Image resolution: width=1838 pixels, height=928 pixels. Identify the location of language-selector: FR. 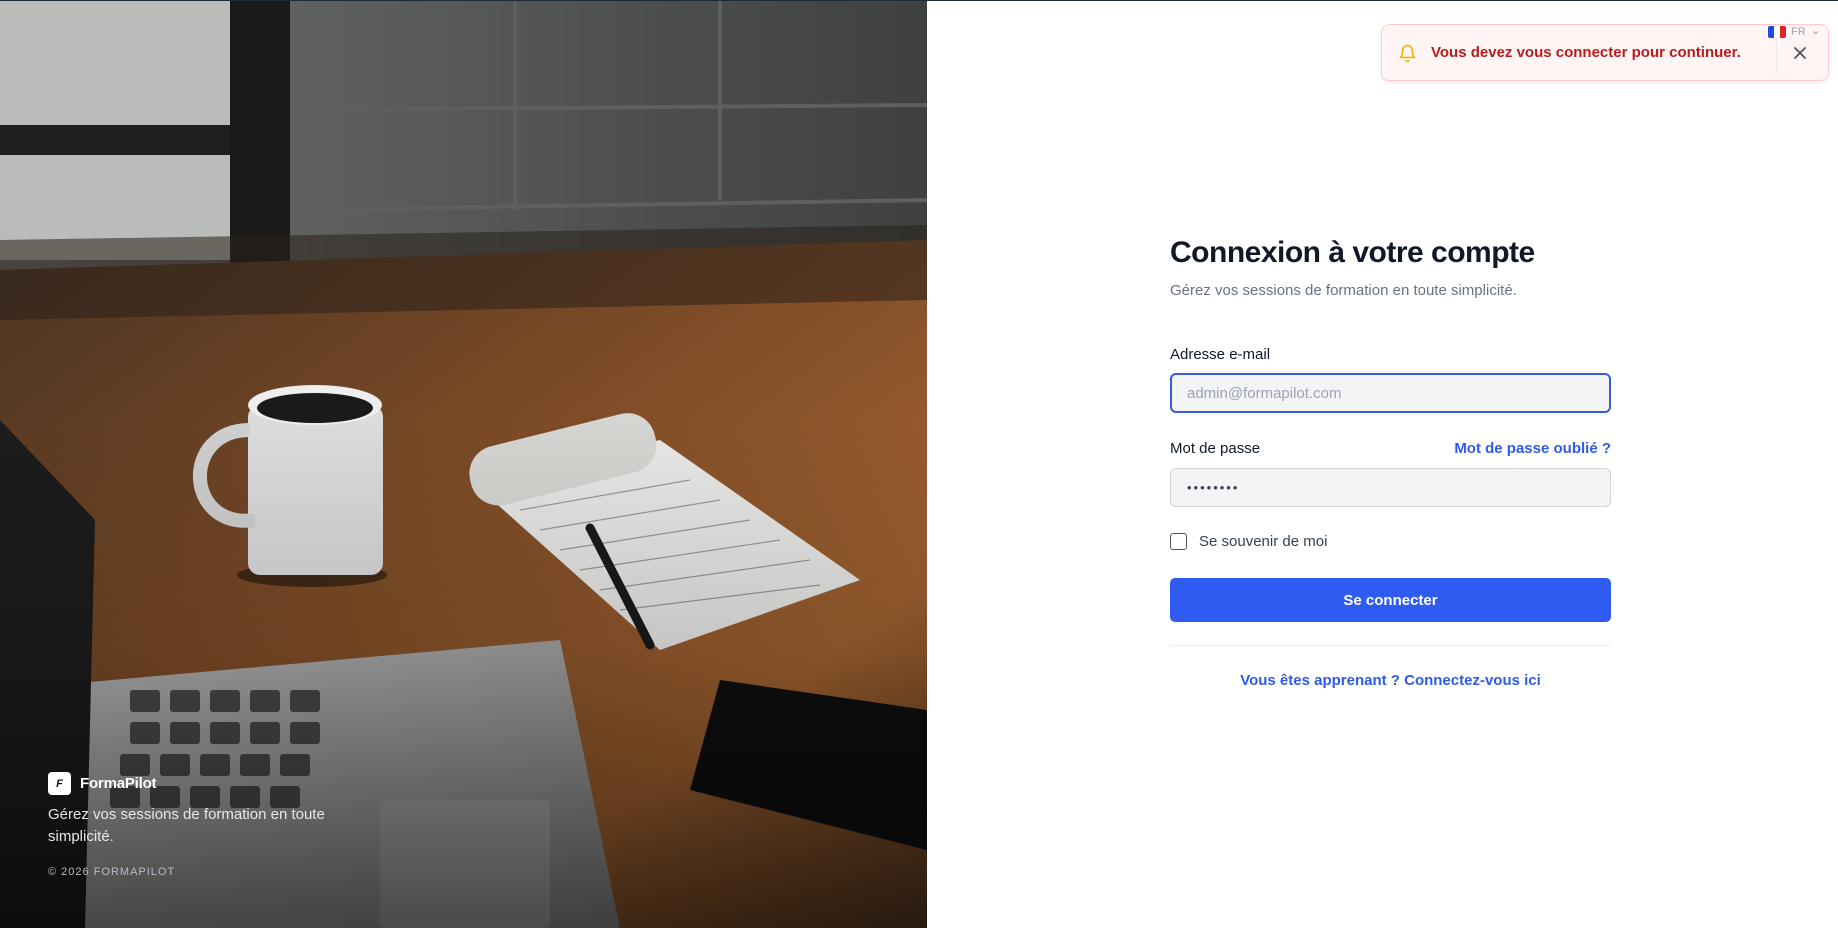
(1794, 32).